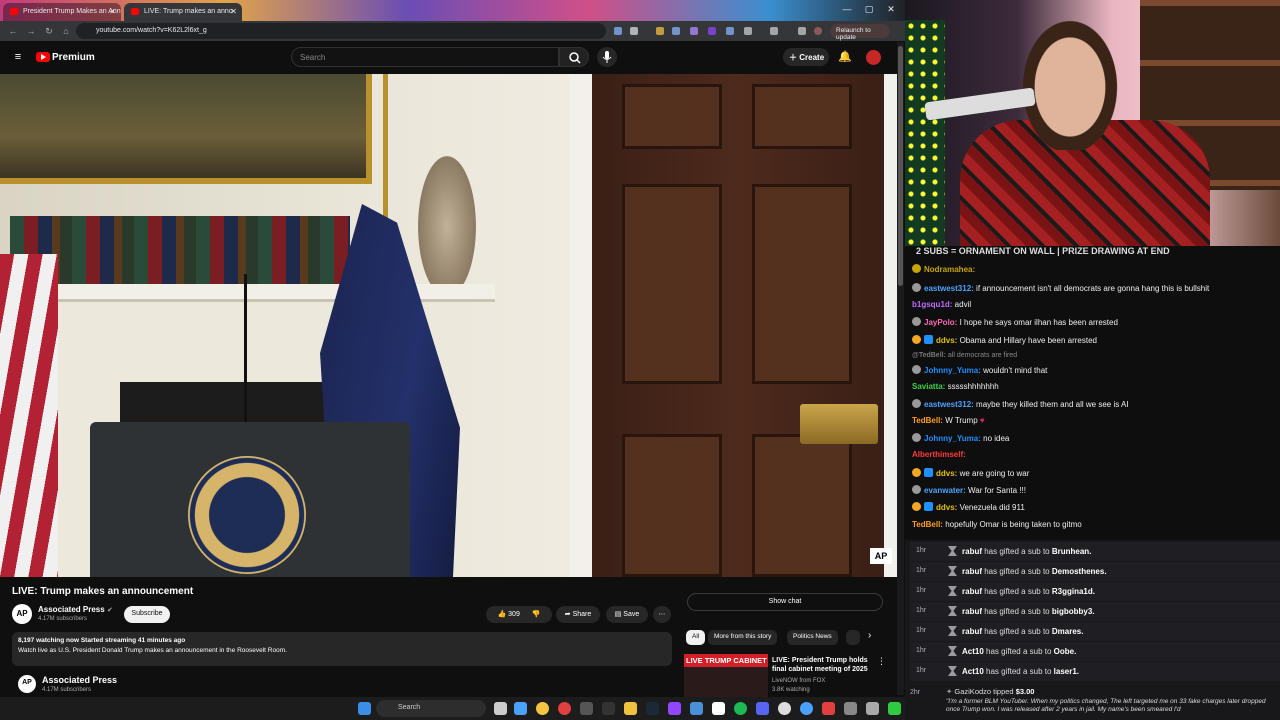 This screenshot has width=1280, height=720. Describe the element at coordinates (900, 368) in the screenshot. I see `scrollbar` at that location.